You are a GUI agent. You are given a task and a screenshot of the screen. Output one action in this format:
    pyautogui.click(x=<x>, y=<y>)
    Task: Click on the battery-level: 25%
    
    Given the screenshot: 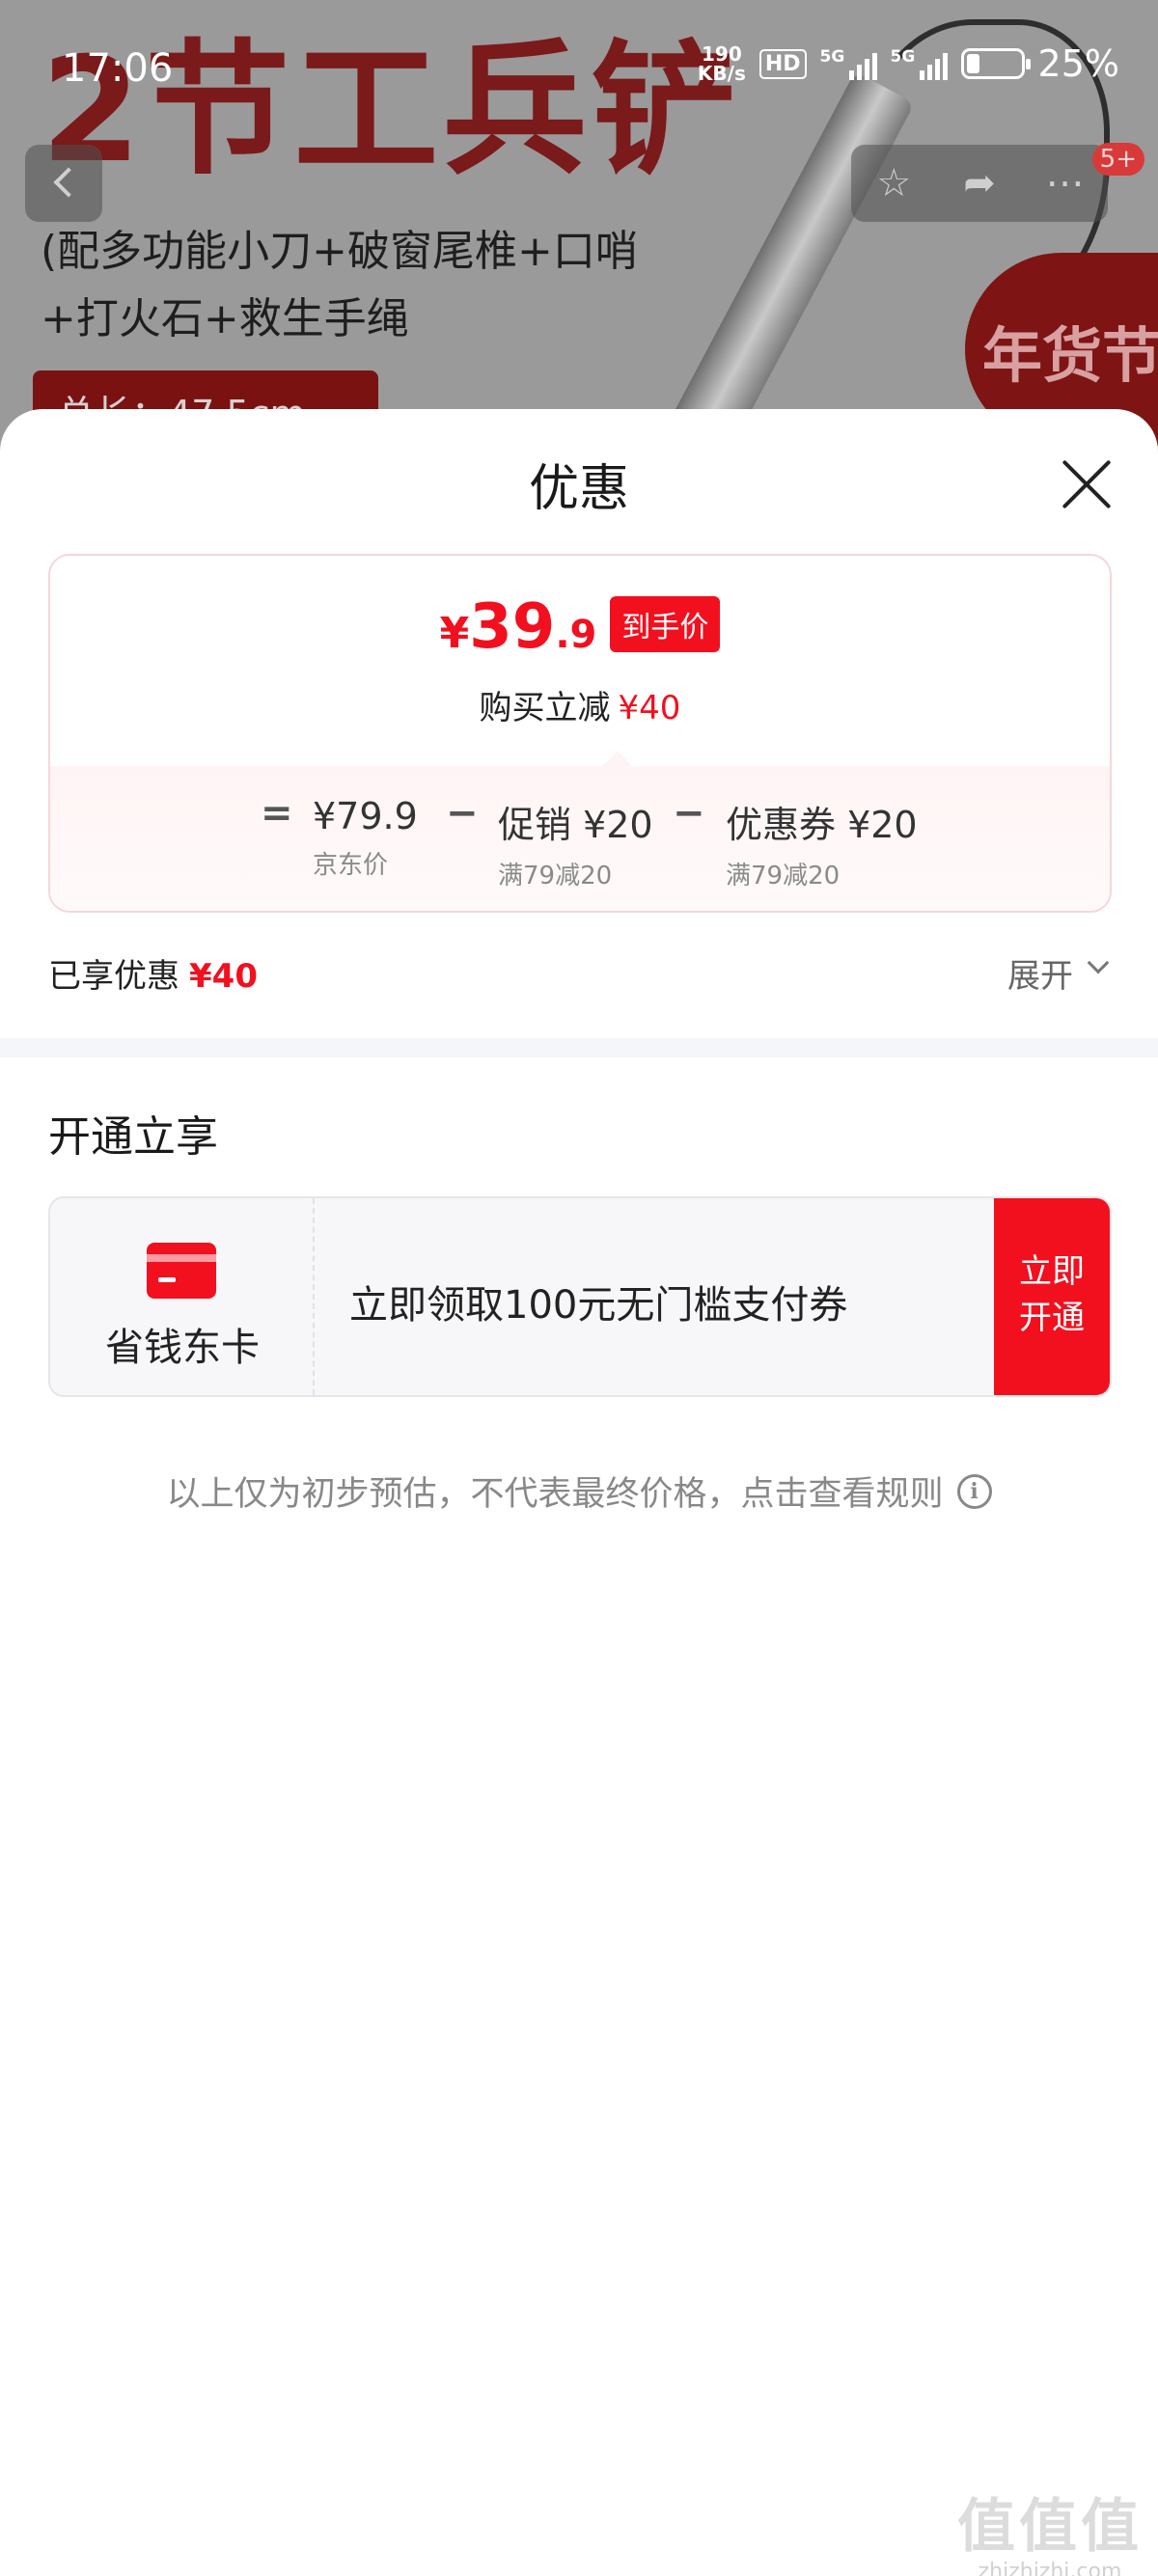 What is the action you would take?
    pyautogui.click(x=1078, y=64)
    